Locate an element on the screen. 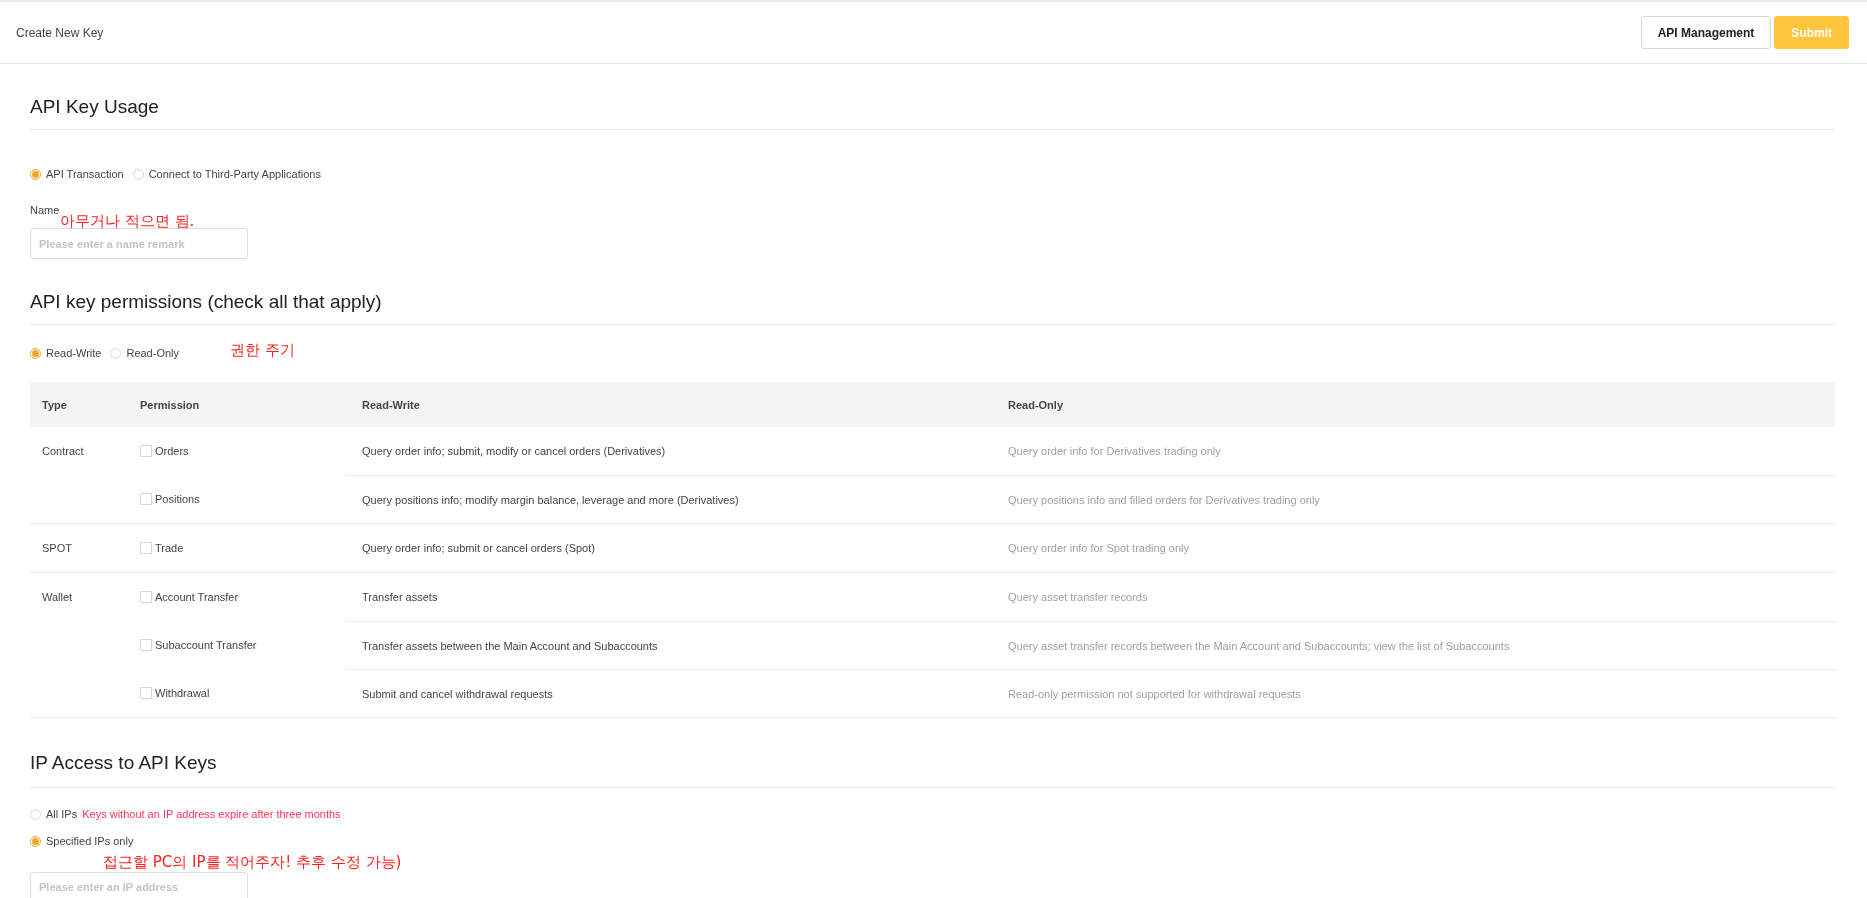 The image size is (1867, 898). table-cell: Query positions info and filled orders for Derivatives trading only is located at coordinates (1164, 499).